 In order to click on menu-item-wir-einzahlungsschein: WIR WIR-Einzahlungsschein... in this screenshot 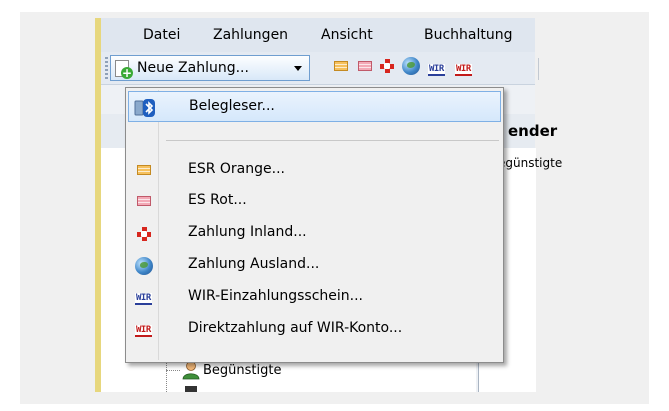, I will do `click(314, 297)`.